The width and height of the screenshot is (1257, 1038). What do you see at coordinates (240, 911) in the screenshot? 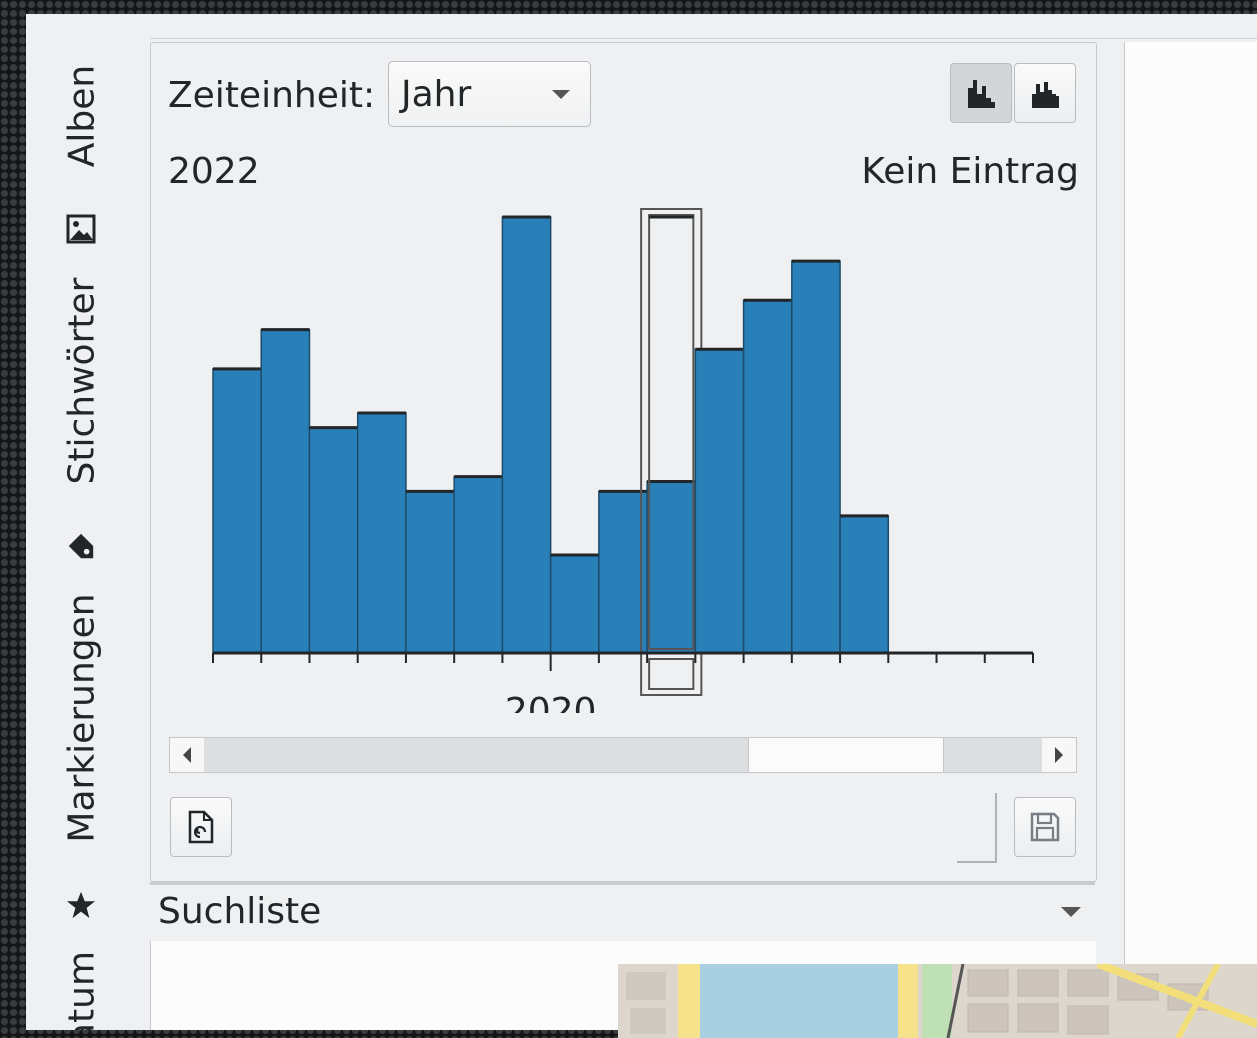
I see `search-list-title: Suchliste` at bounding box center [240, 911].